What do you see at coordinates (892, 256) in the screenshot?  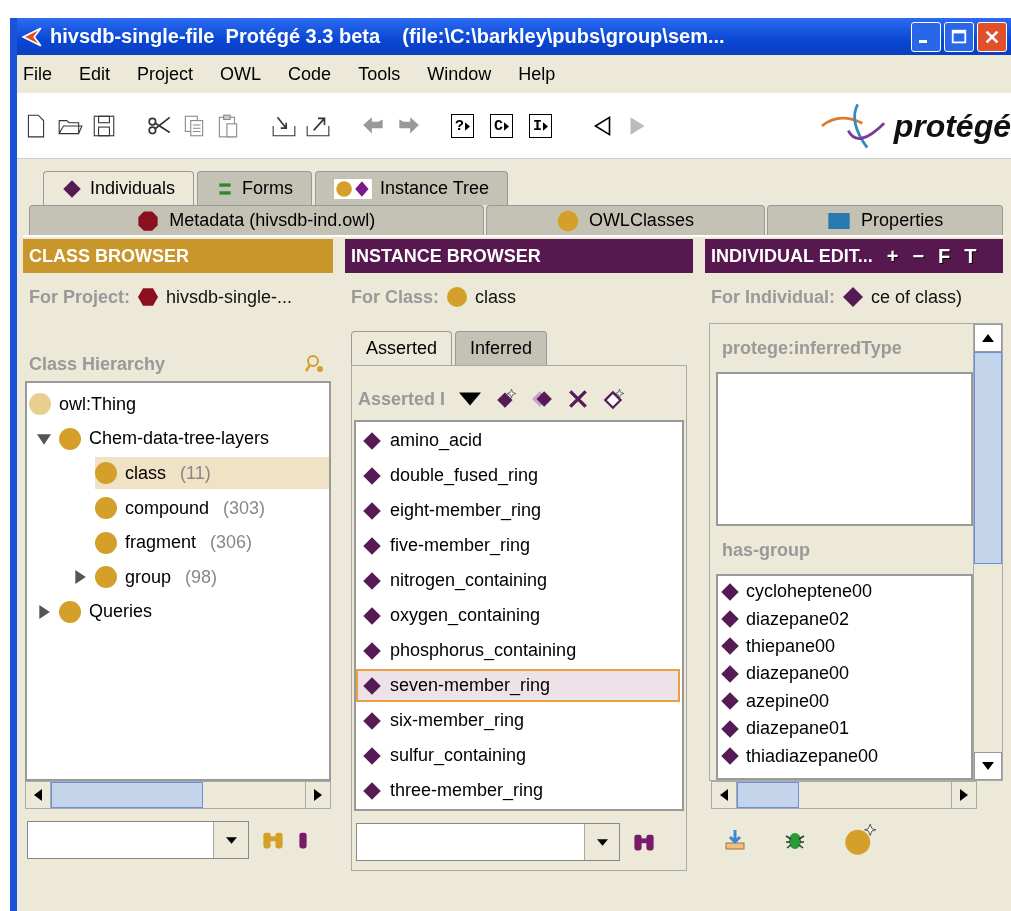 I see `header-button: +` at bounding box center [892, 256].